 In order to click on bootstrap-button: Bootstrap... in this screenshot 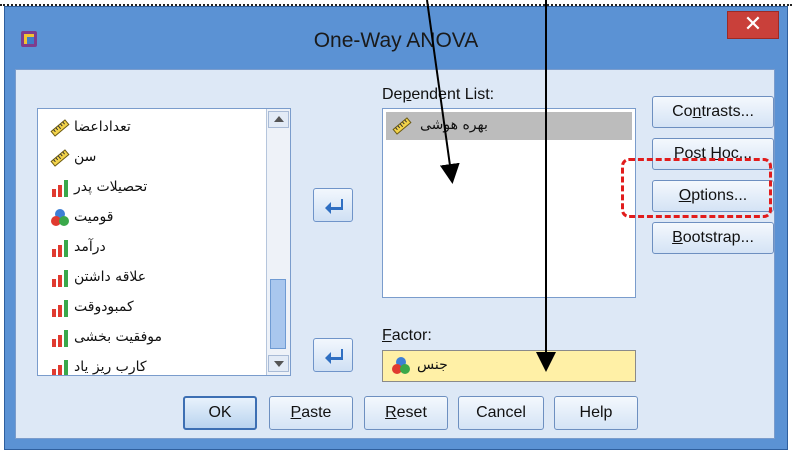, I will do `click(713, 238)`.